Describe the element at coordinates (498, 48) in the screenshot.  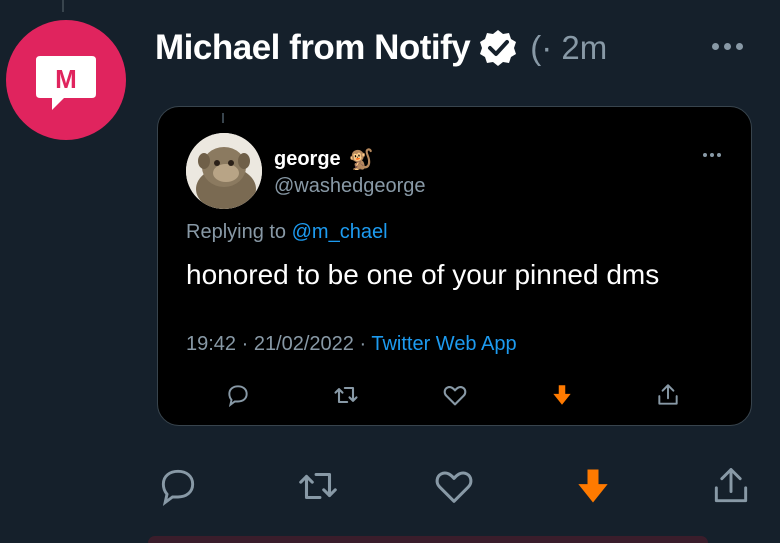
I see `verified-badge-icon` at that location.